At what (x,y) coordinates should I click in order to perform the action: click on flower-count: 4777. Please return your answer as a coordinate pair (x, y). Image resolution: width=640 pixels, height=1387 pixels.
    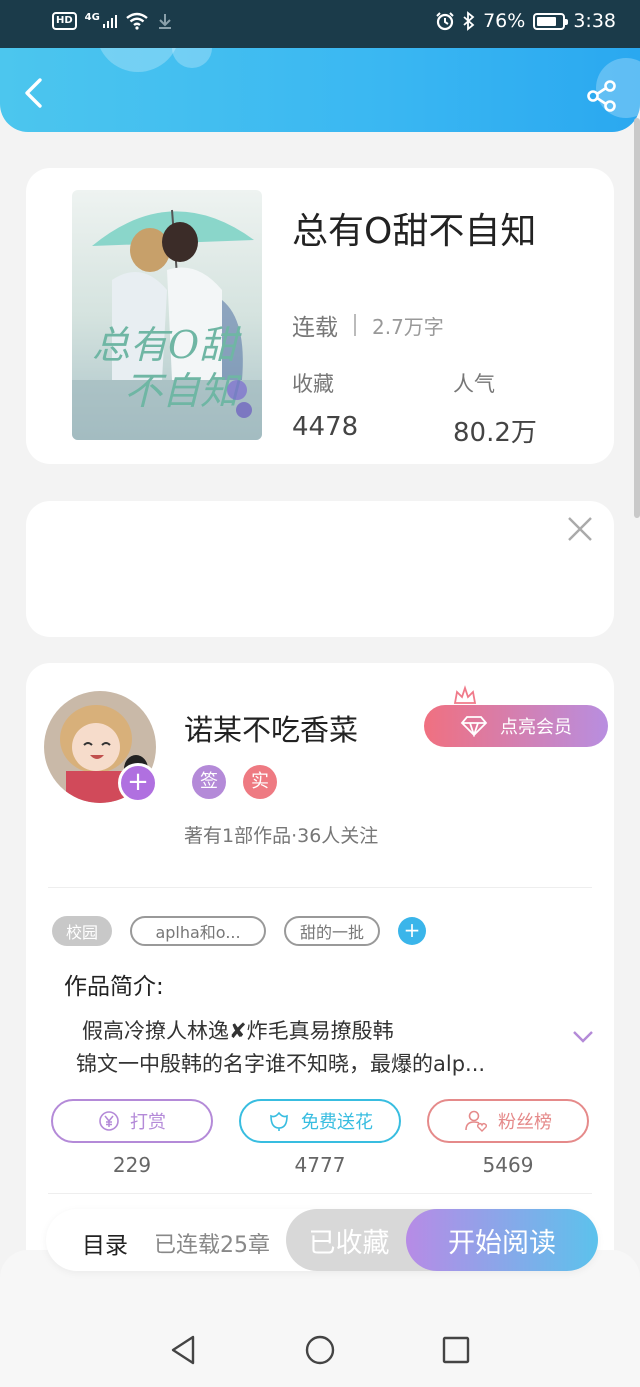
    Looking at the image, I should click on (320, 1165).